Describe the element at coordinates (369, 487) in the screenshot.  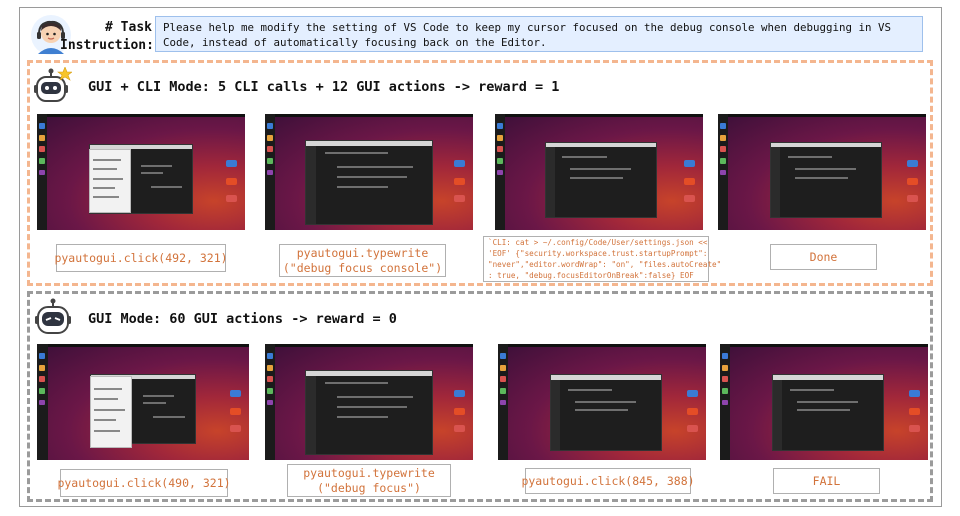
I see `action-line: ("debug focus")` at that location.